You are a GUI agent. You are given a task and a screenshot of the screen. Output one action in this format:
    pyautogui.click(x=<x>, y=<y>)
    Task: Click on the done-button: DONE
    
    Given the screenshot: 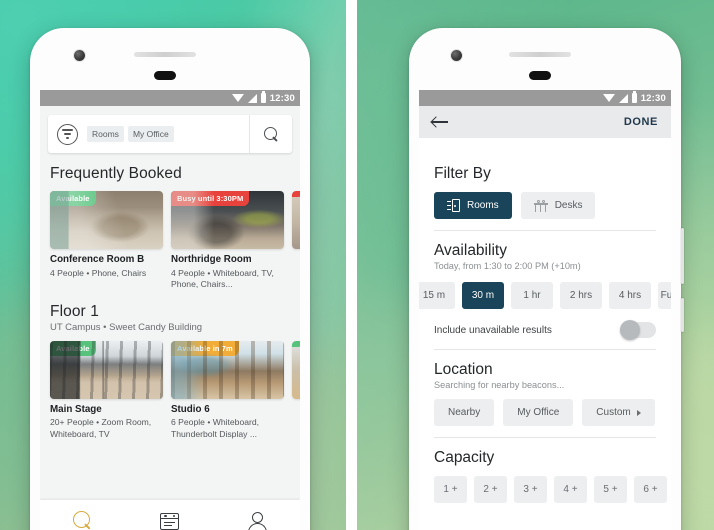 What is the action you would take?
    pyautogui.click(x=641, y=122)
    